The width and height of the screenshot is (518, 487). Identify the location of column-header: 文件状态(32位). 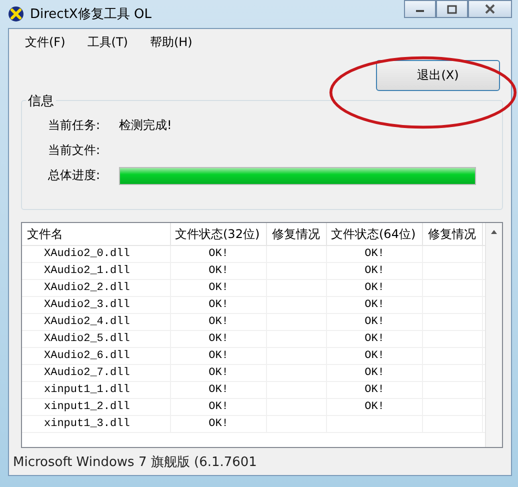
(219, 234).